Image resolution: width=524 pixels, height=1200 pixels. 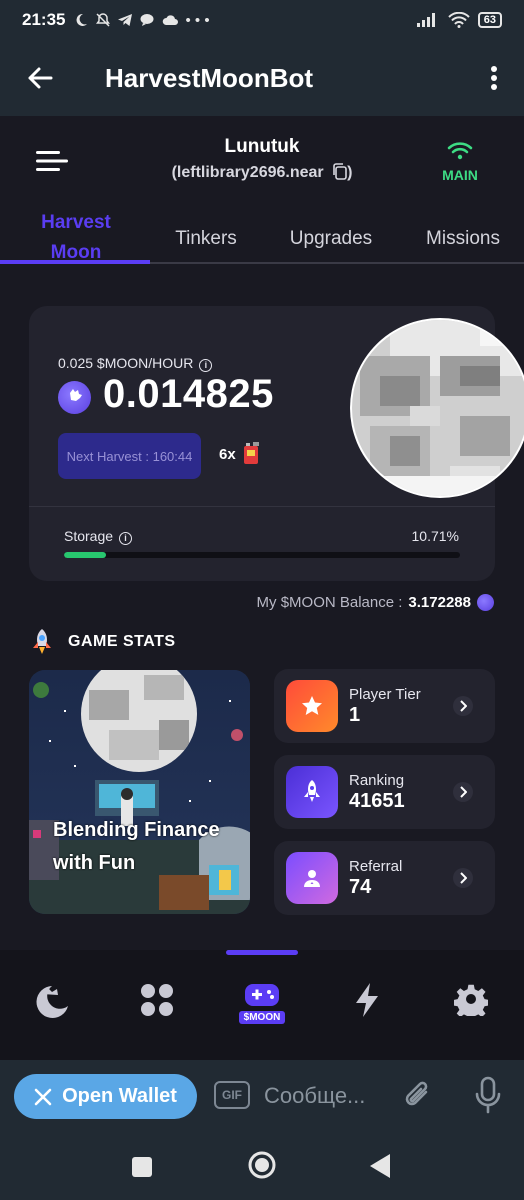 What do you see at coordinates (227, 454) in the screenshot?
I see `harvest-multiplier: 6x` at bounding box center [227, 454].